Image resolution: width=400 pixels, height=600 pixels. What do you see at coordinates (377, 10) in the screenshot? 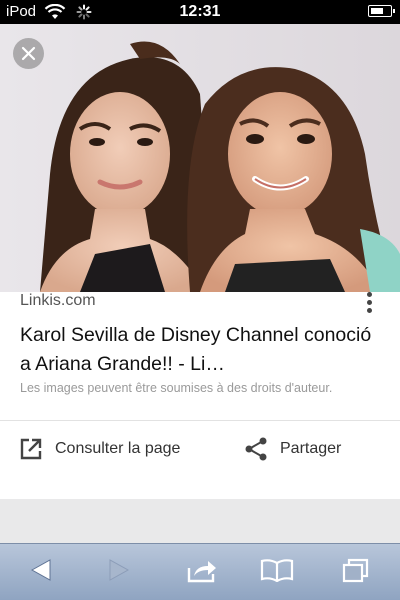
I see `battery-level` at bounding box center [377, 10].